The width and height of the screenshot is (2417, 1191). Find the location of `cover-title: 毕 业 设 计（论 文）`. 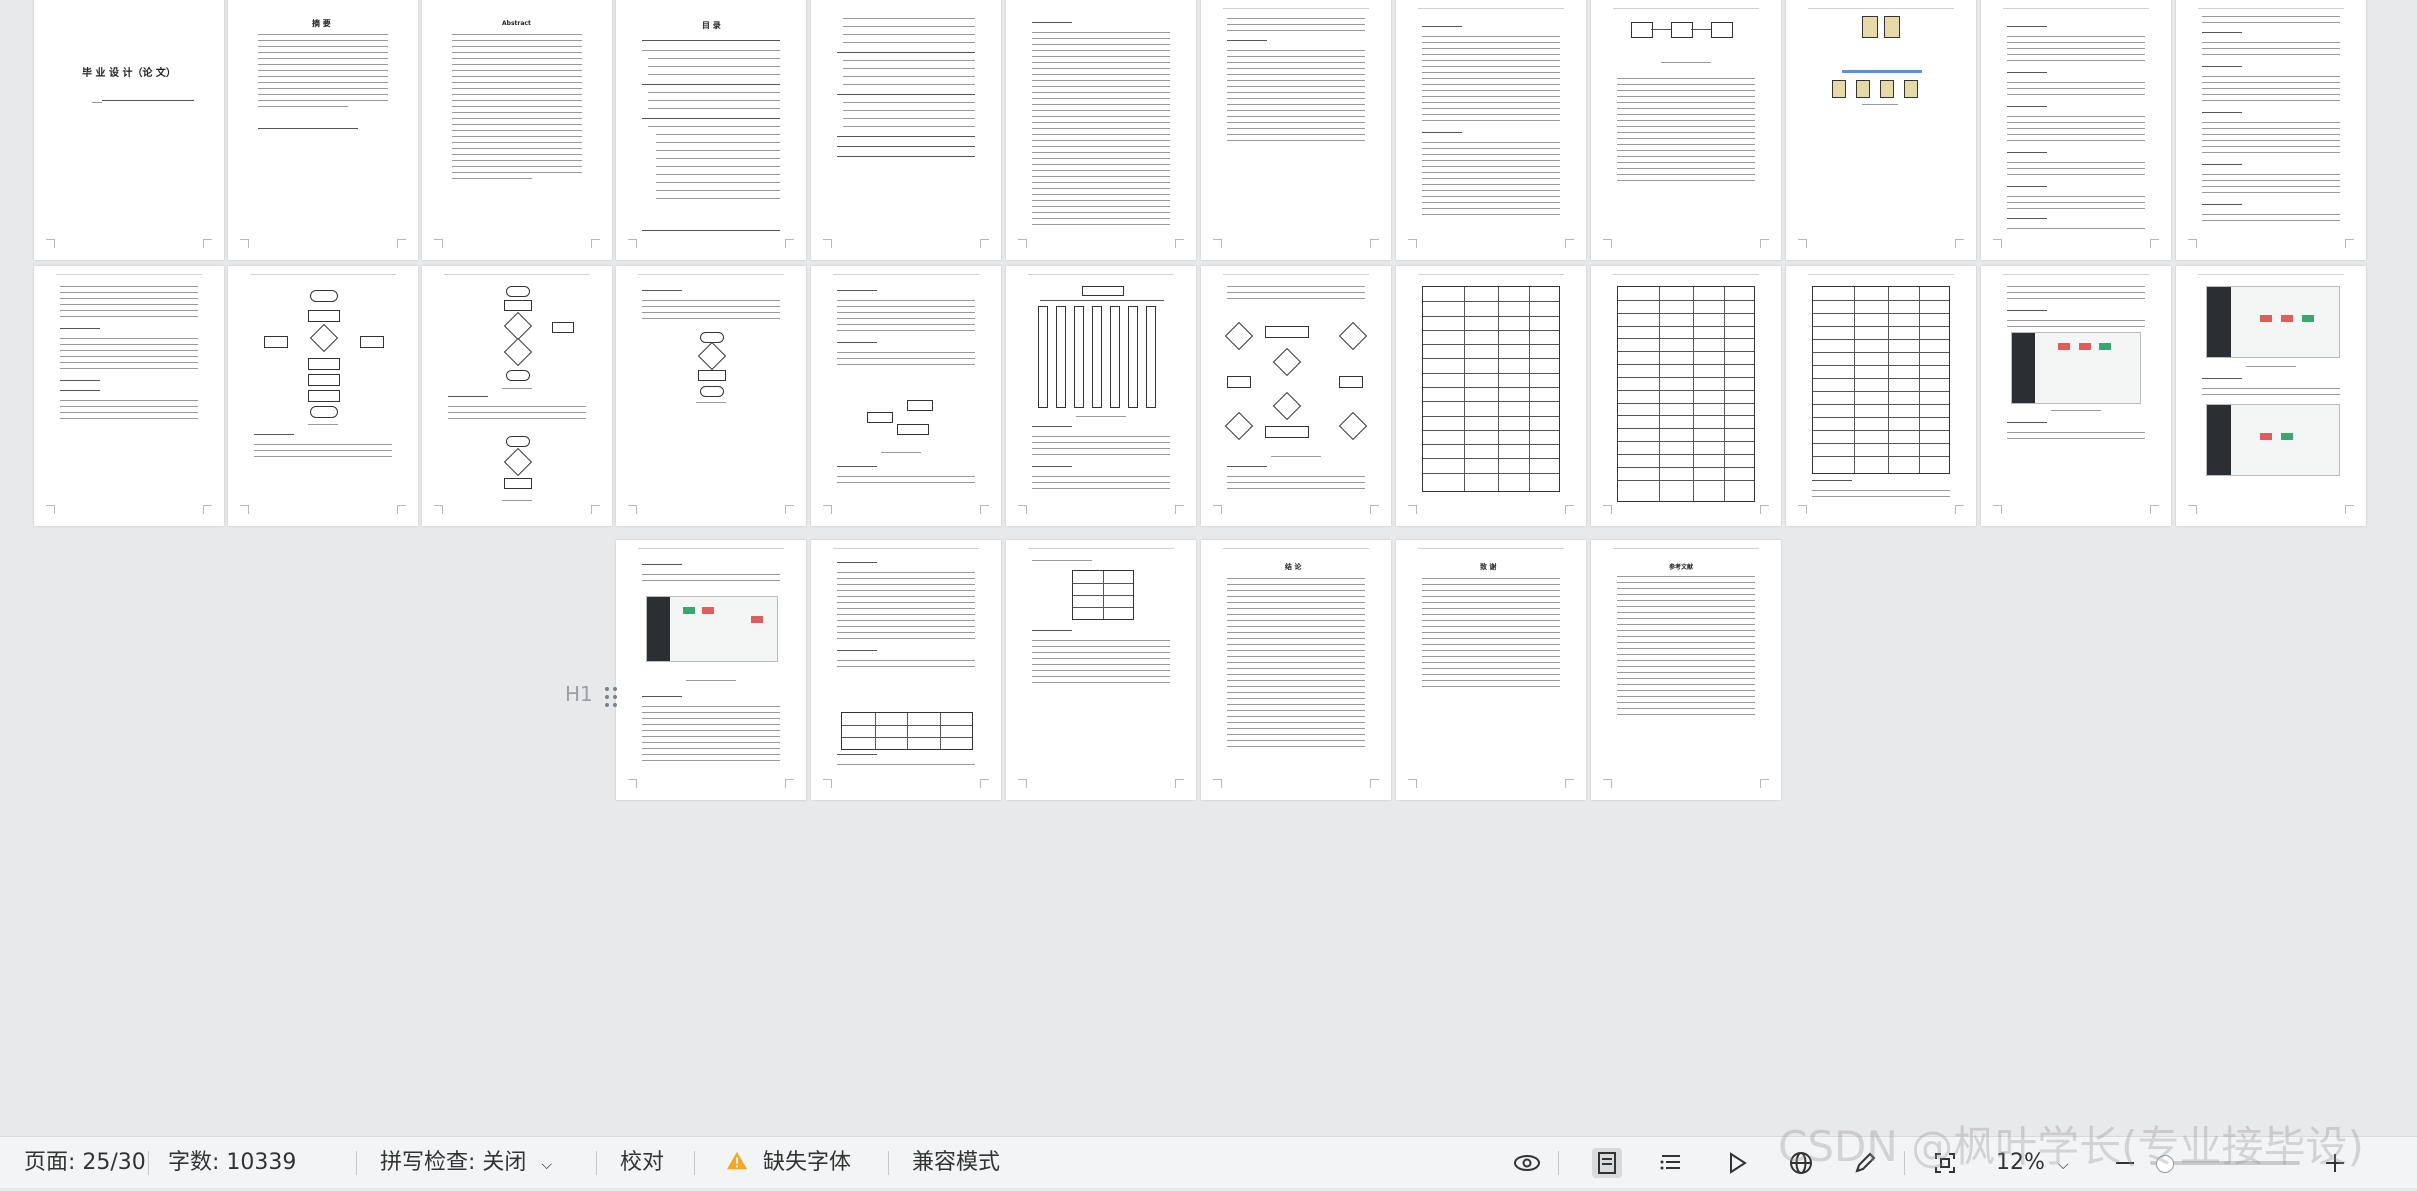

cover-title: 毕 业 设 计（论 文） is located at coordinates (129, 73).